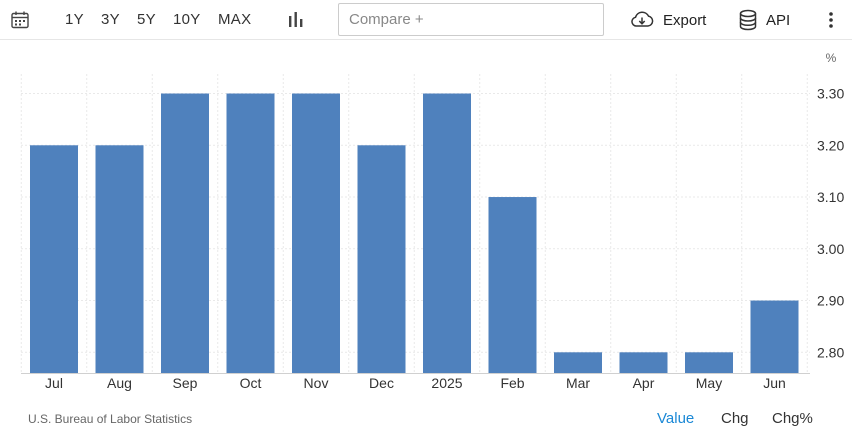  I want to click on x-tick-label: Feb, so click(512, 383).